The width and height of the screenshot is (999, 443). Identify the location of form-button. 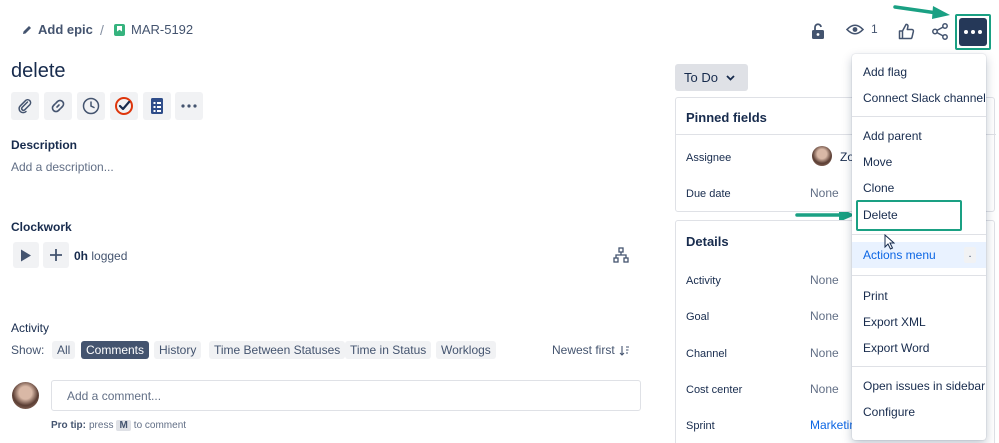
(157, 106).